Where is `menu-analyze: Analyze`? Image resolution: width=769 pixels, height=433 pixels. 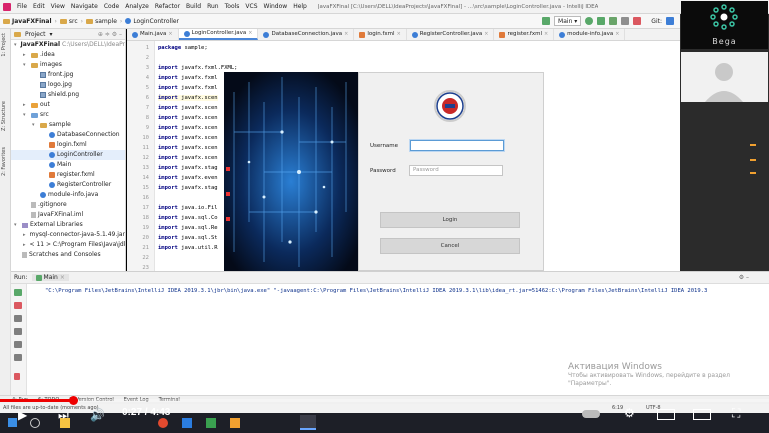
menu-analyze: Analyze is located at coordinates (137, 6).